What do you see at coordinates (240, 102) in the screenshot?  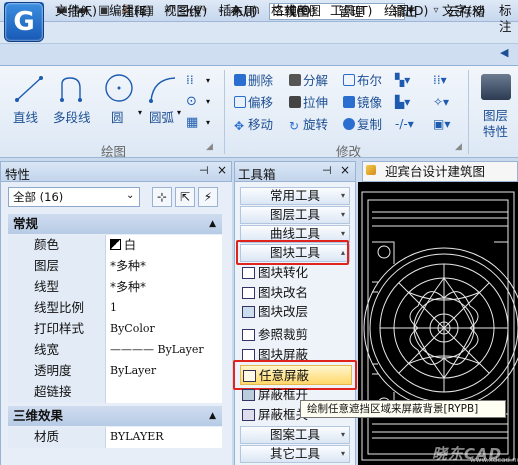 I see `offset-icon` at bounding box center [240, 102].